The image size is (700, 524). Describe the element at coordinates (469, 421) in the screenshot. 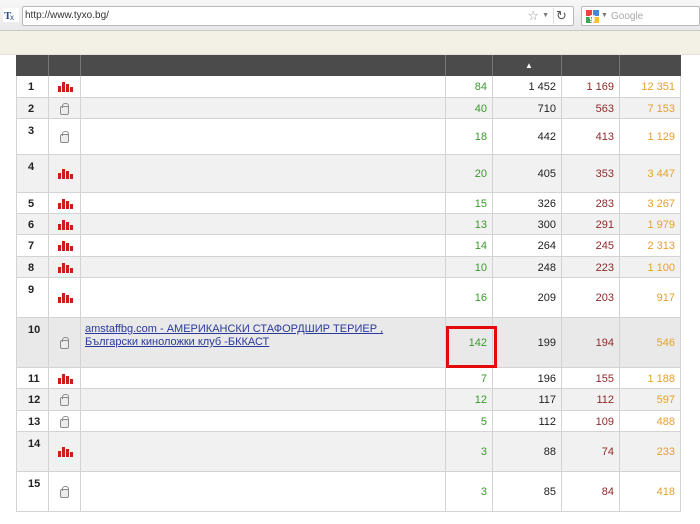

I see `visits-cell: 5` at that location.